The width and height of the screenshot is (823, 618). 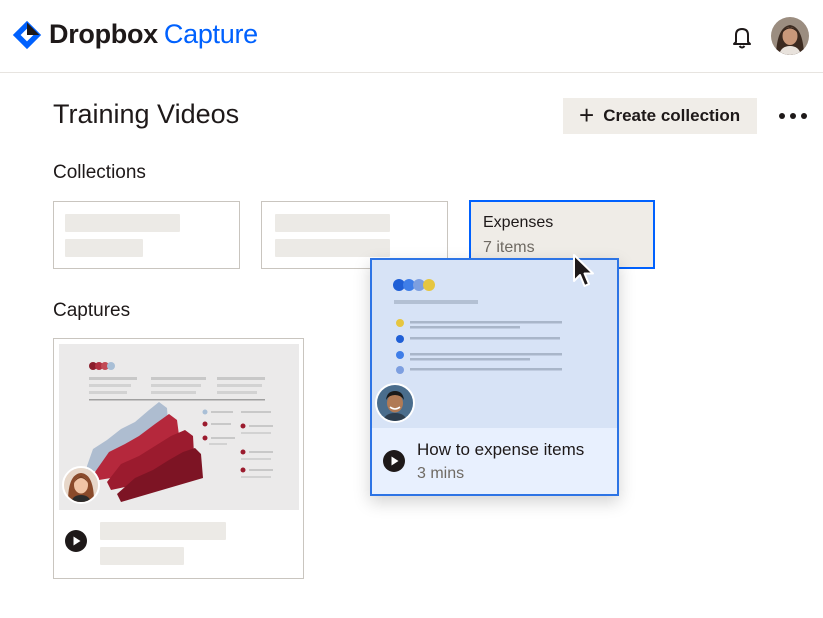 What do you see at coordinates (178, 458) in the screenshot?
I see `capture-card` at bounding box center [178, 458].